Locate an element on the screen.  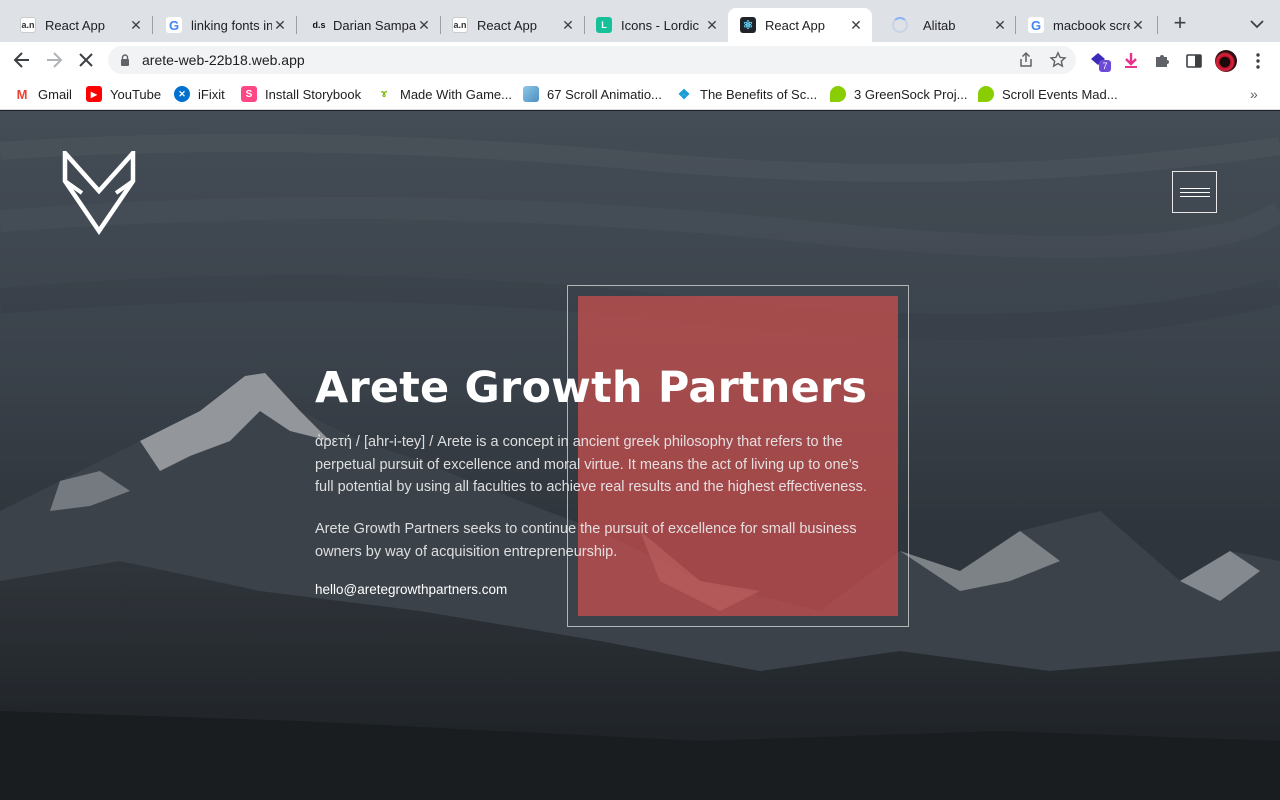
url-text: arete-web-22b18.web.app is located at coordinates (223, 60).